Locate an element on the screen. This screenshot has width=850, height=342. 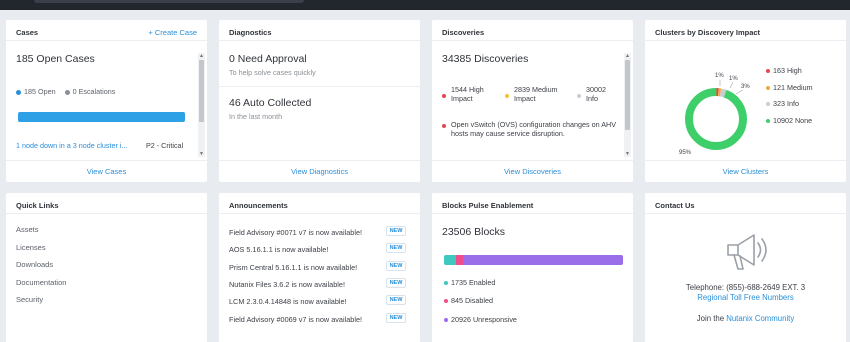
escalation-dot is located at coordinates (67, 92).